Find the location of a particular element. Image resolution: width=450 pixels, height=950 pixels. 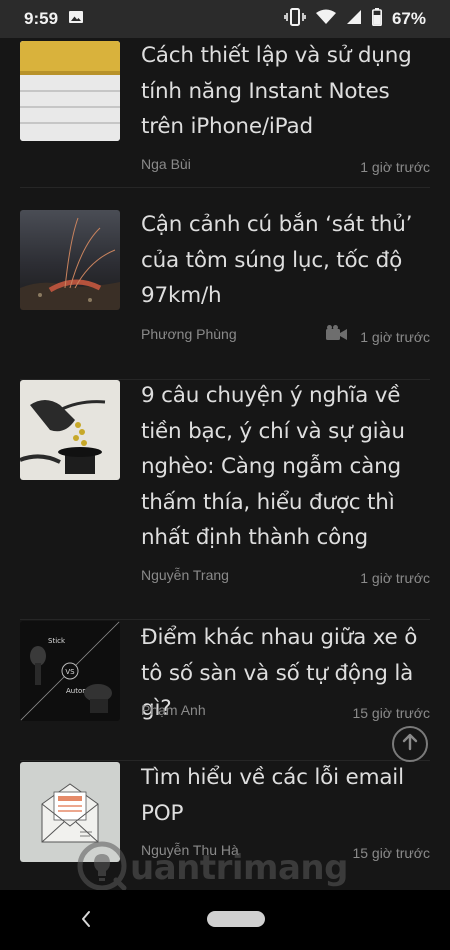

image-icon is located at coordinates (76, 19).